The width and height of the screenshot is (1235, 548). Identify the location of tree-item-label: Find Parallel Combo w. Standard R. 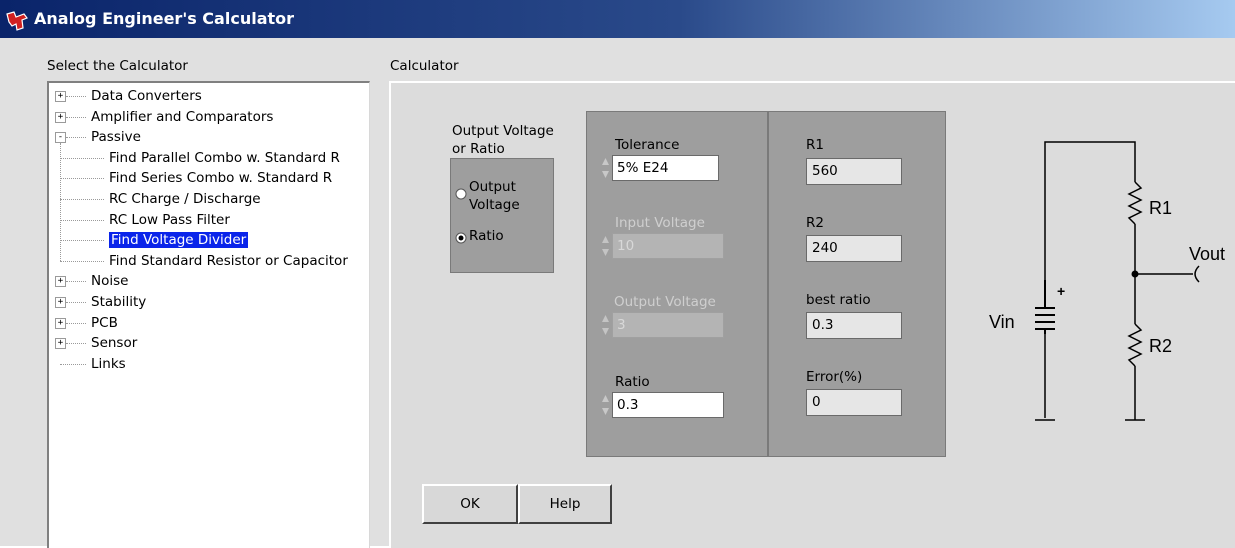
(224, 157).